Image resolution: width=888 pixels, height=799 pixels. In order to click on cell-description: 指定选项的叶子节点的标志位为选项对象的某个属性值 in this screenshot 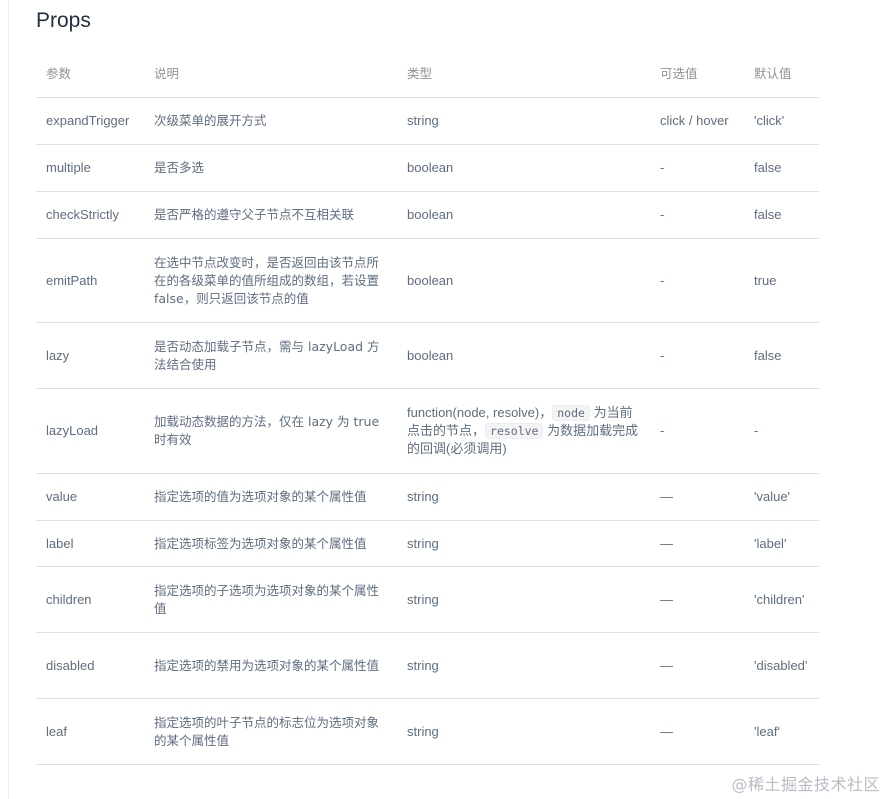, I will do `click(270, 731)`.